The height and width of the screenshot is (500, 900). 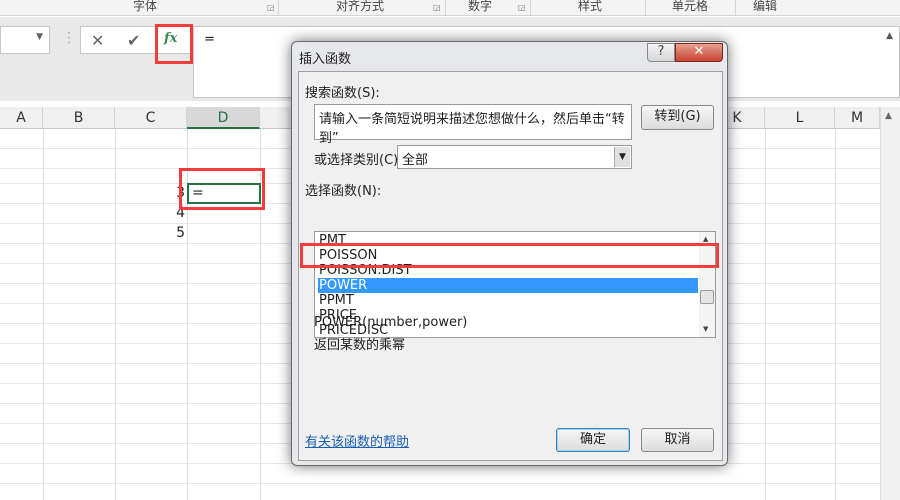 What do you see at coordinates (174, 44) in the screenshot?
I see `highlight-fx` at bounding box center [174, 44].